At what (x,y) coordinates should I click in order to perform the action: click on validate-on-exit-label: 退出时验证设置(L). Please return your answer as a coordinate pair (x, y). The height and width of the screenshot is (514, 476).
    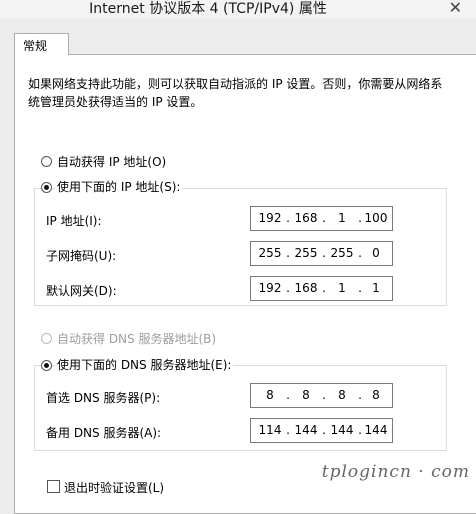
    Looking at the image, I should click on (114, 488).